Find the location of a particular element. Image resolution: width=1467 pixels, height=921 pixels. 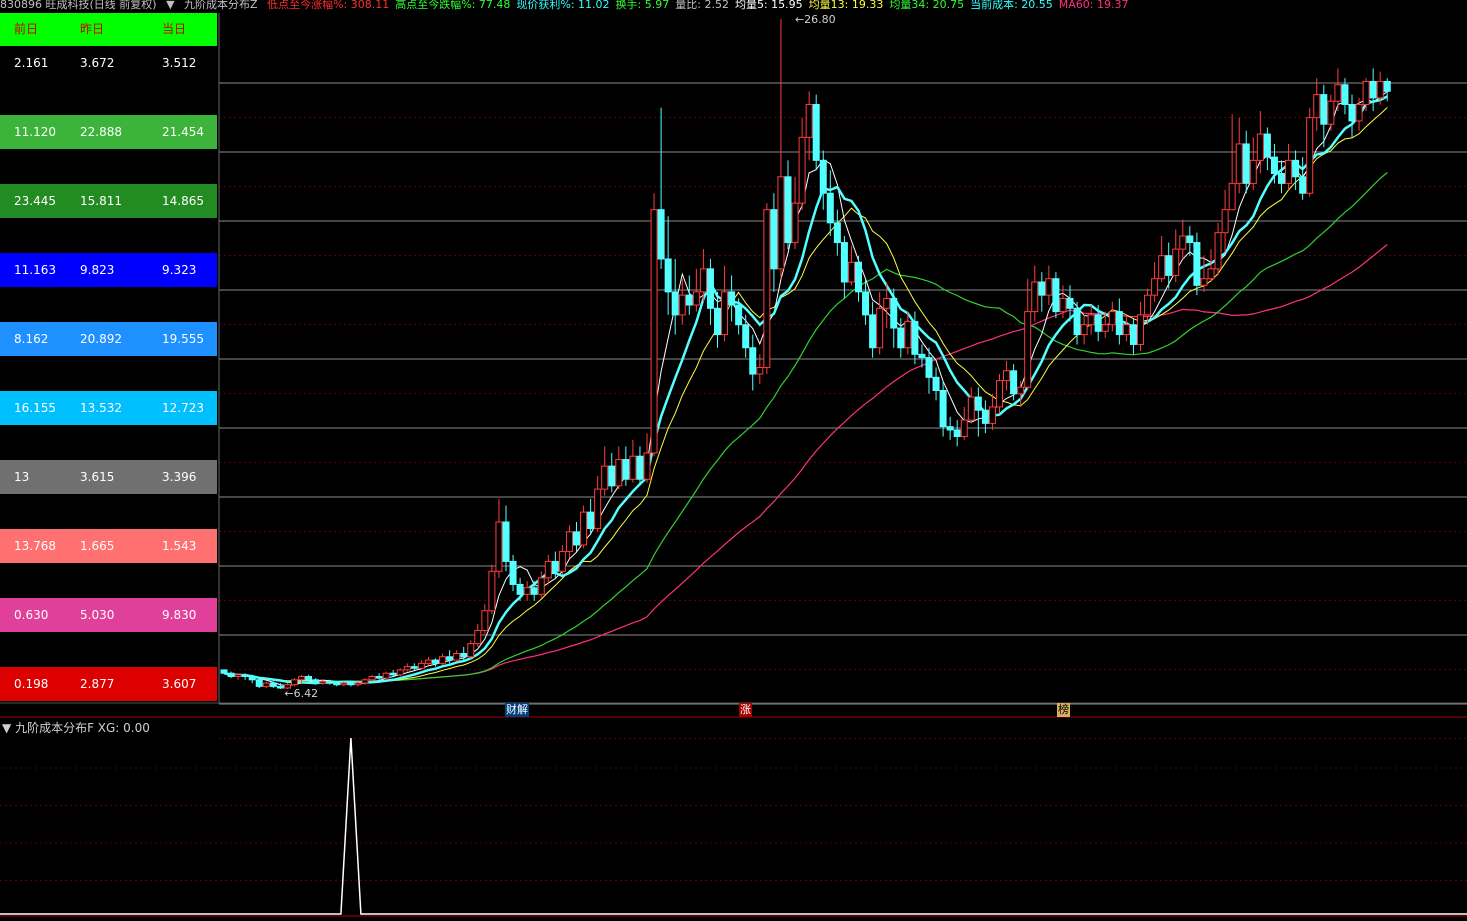

table-cell: 12.723 is located at coordinates (183, 408).